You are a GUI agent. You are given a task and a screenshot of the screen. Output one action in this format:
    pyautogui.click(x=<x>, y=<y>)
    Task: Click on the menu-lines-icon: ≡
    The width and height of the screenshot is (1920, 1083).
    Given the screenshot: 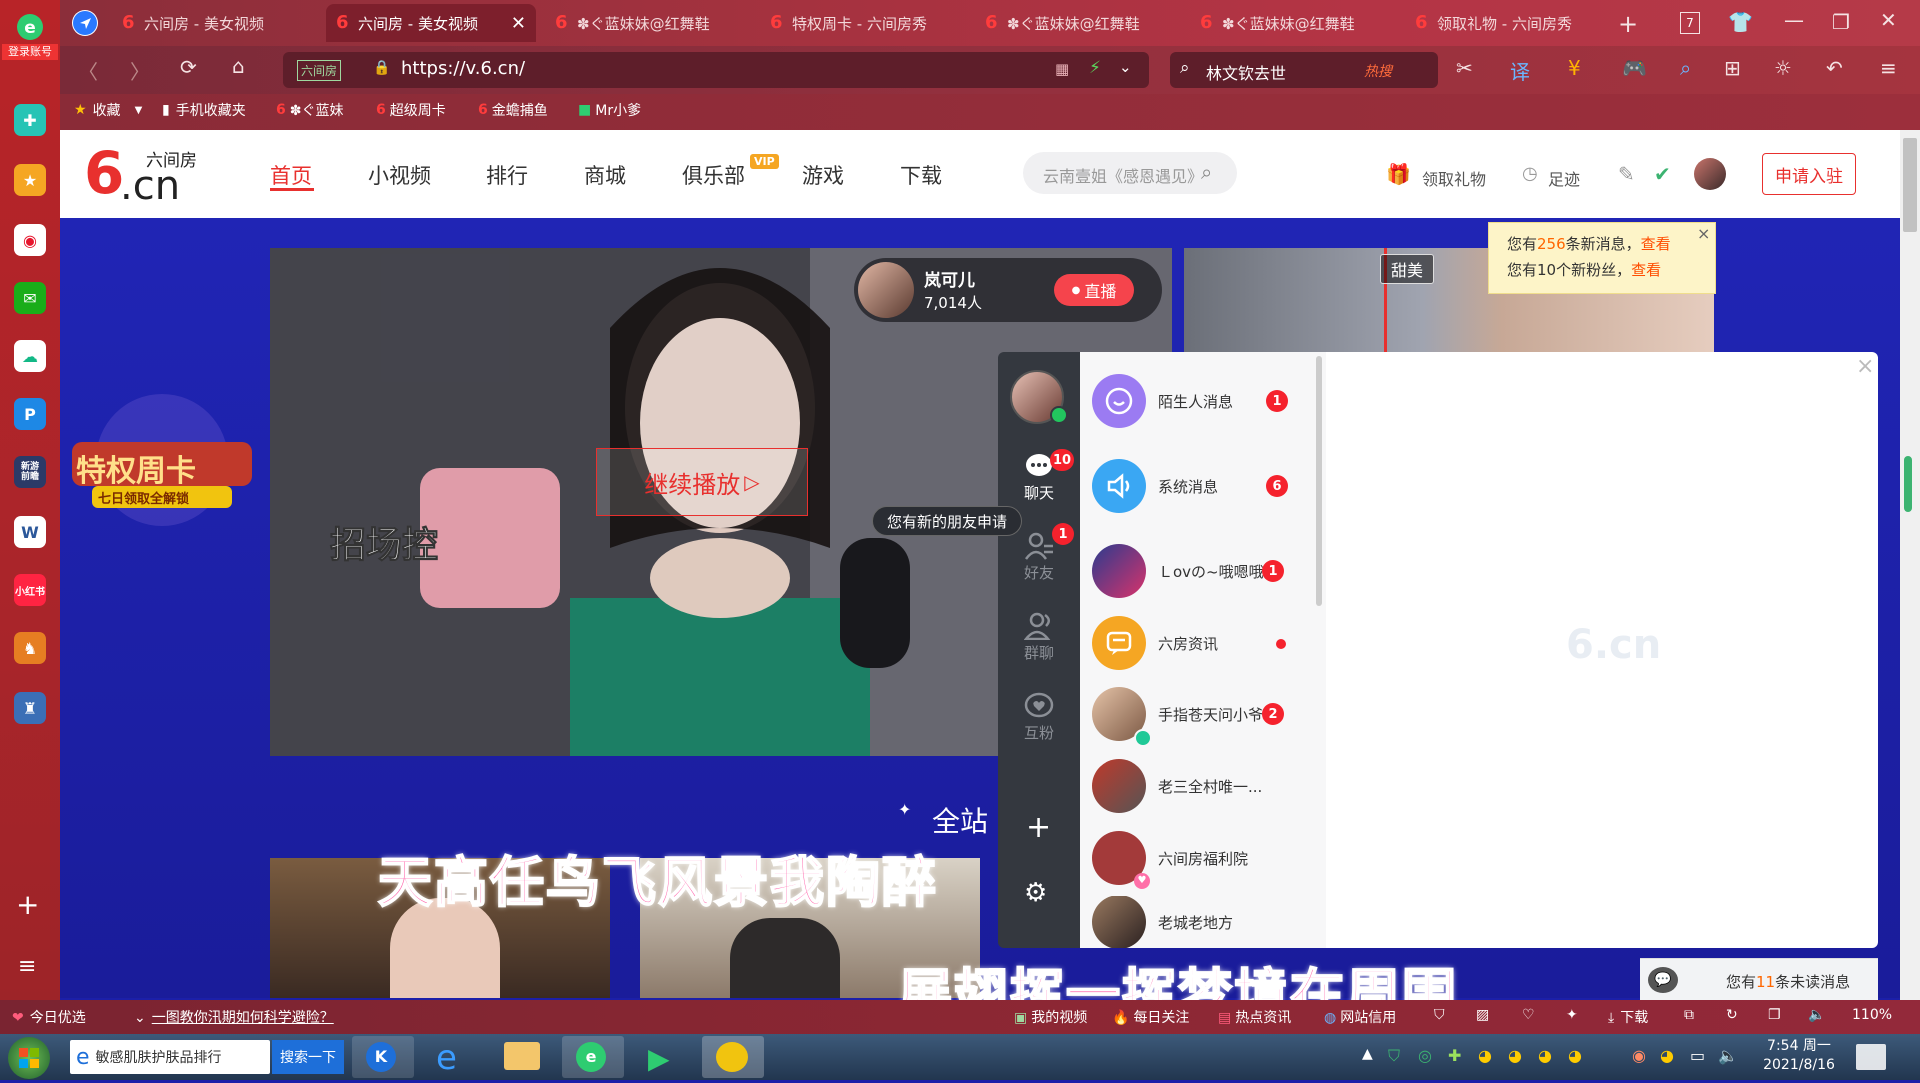 What is the action you would take?
    pyautogui.click(x=1888, y=68)
    